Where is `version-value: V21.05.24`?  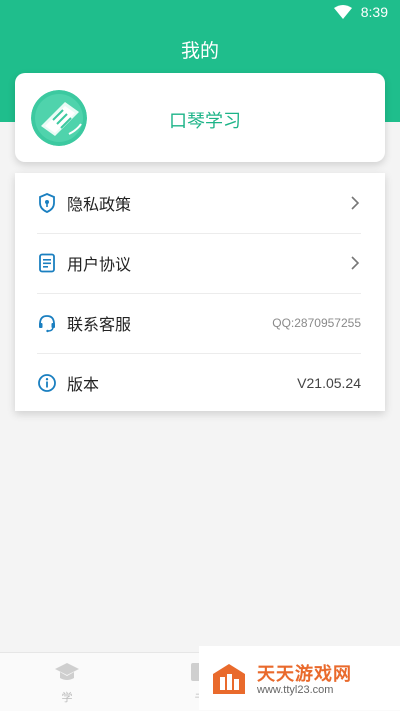
version-value: V21.05.24 is located at coordinates (329, 383).